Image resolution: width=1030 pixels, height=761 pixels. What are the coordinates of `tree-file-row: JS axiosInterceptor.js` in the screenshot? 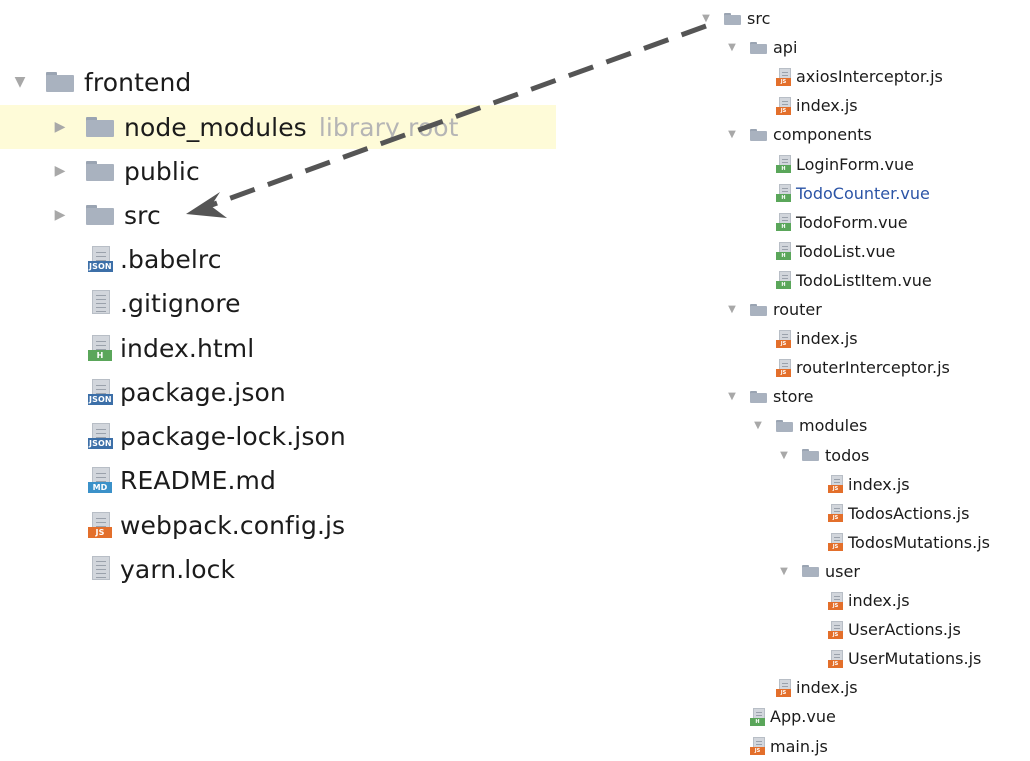 It's located at (859, 76).